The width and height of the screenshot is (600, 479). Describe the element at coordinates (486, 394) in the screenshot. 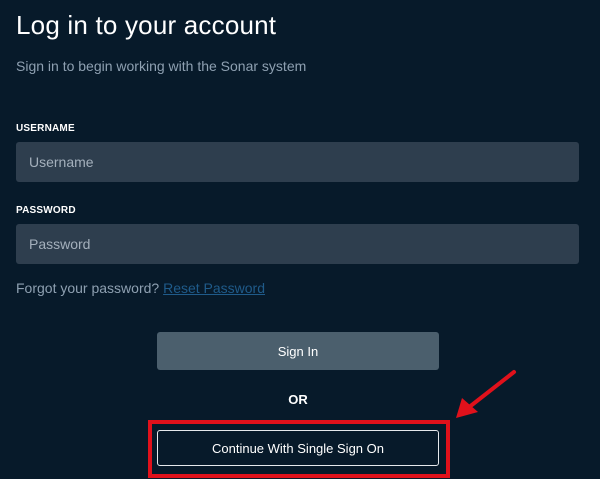

I see `red-arrow-annotation` at that location.